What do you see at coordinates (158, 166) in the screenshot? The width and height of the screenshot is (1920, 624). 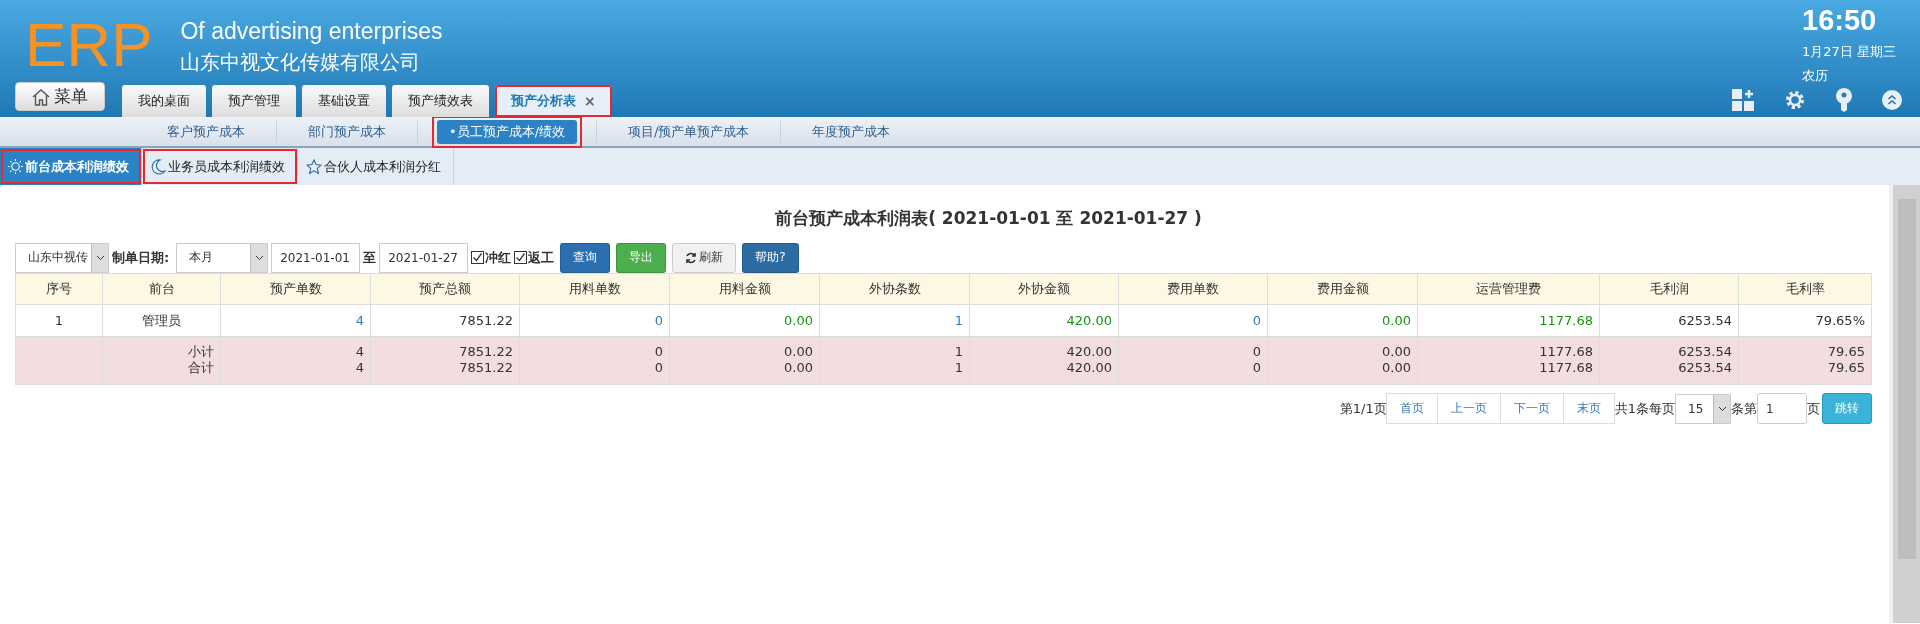 I see `moon-icon` at bounding box center [158, 166].